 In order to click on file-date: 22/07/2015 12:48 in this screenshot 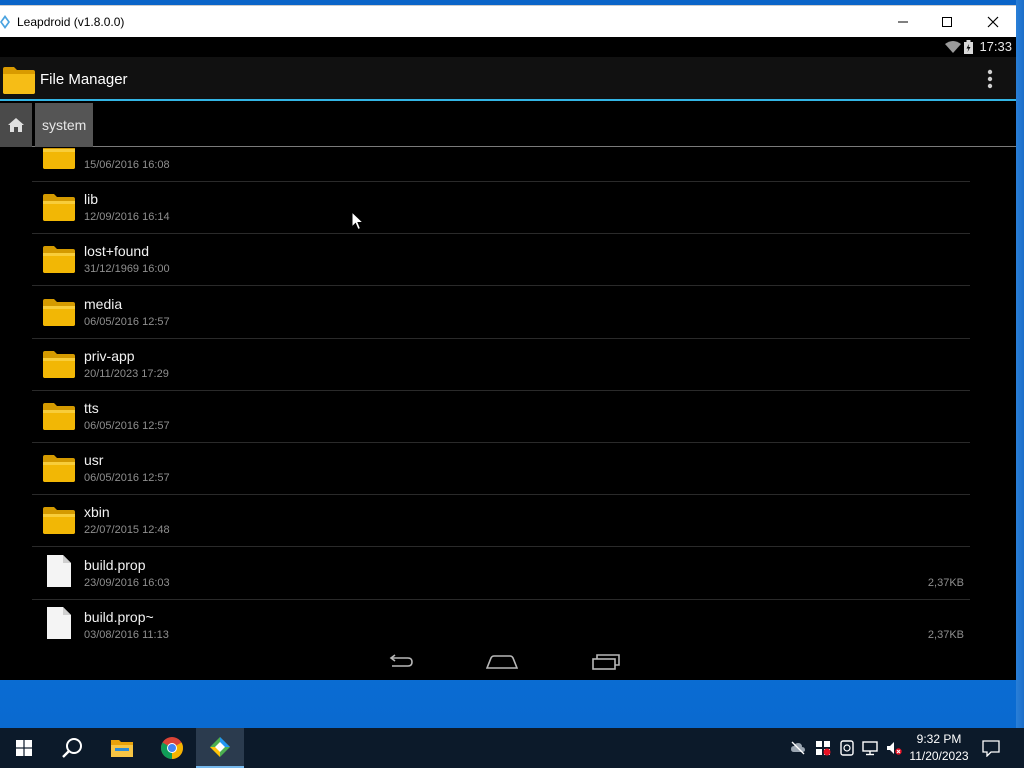, I will do `click(127, 530)`.